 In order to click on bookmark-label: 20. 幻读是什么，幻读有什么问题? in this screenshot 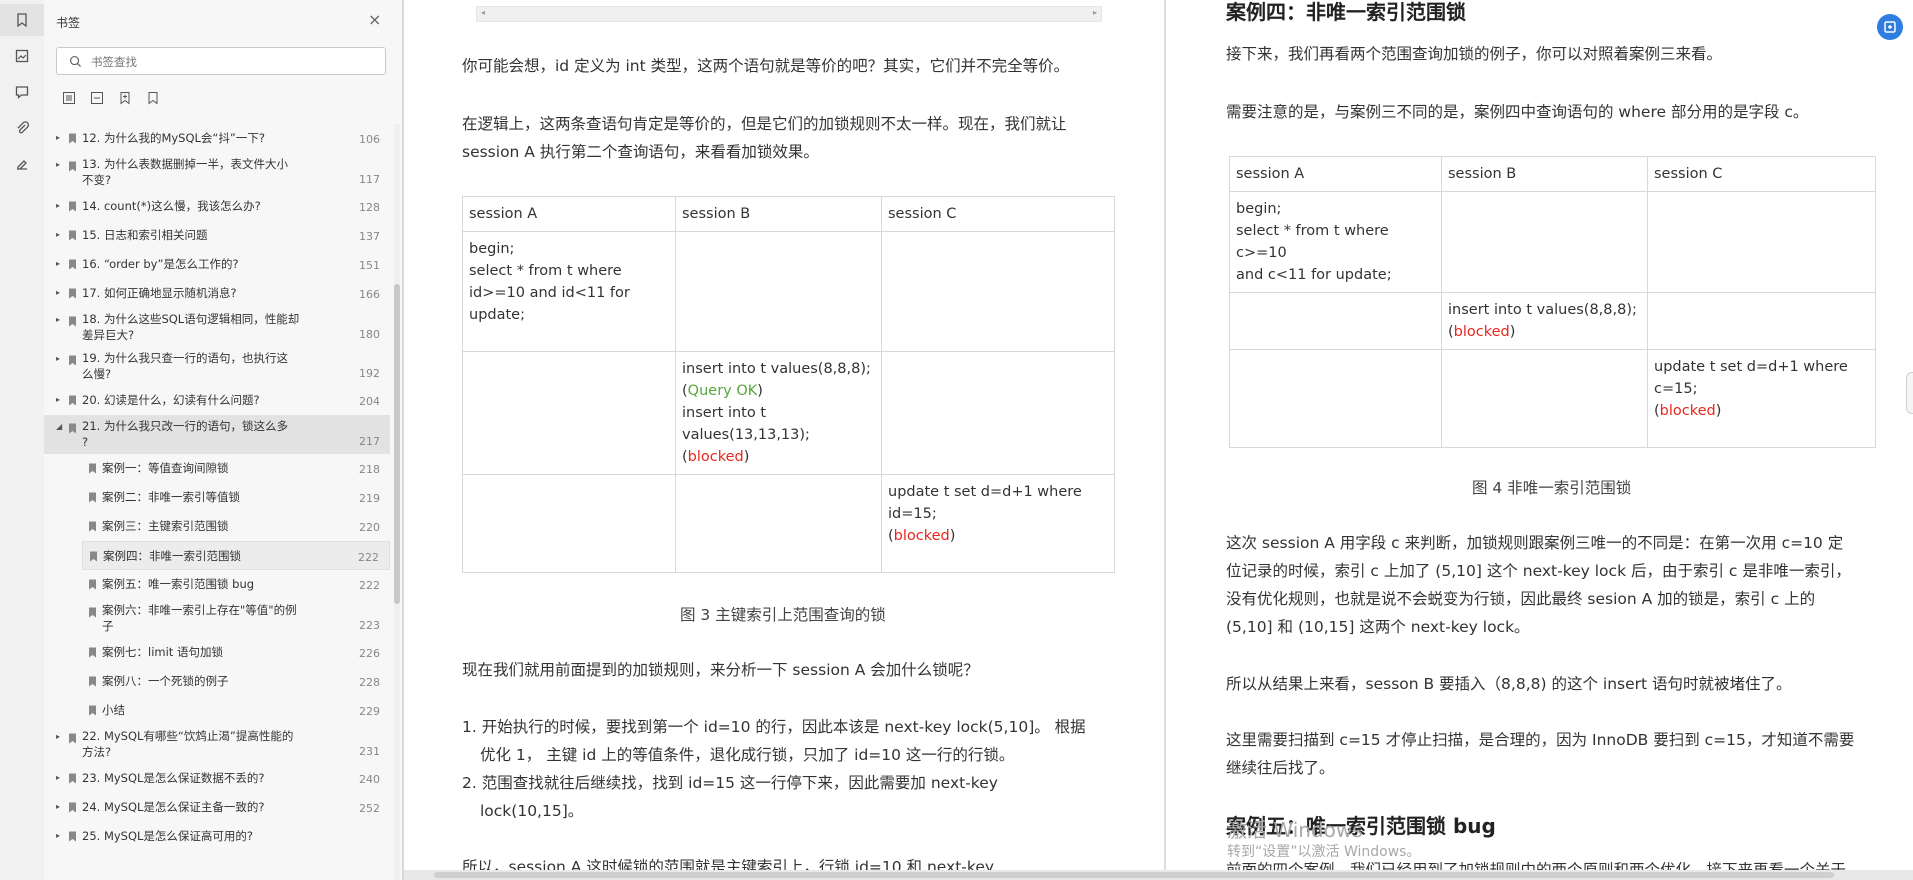, I will do `click(171, 400)`.